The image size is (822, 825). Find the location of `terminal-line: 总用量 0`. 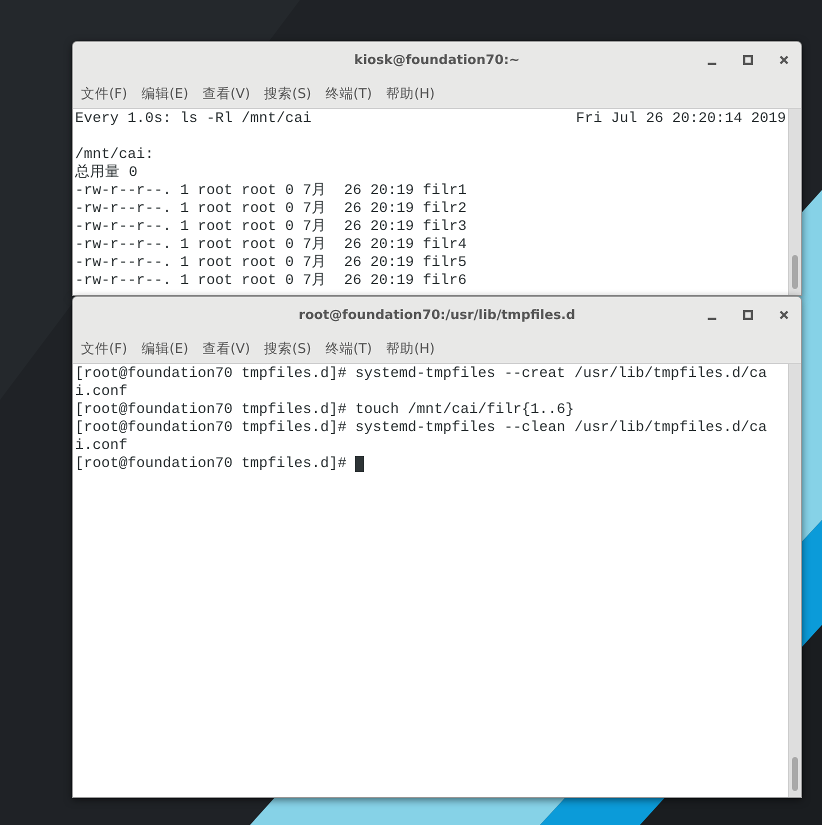

terminal-line: 总用量 0 is located at coordinates (106, 173).